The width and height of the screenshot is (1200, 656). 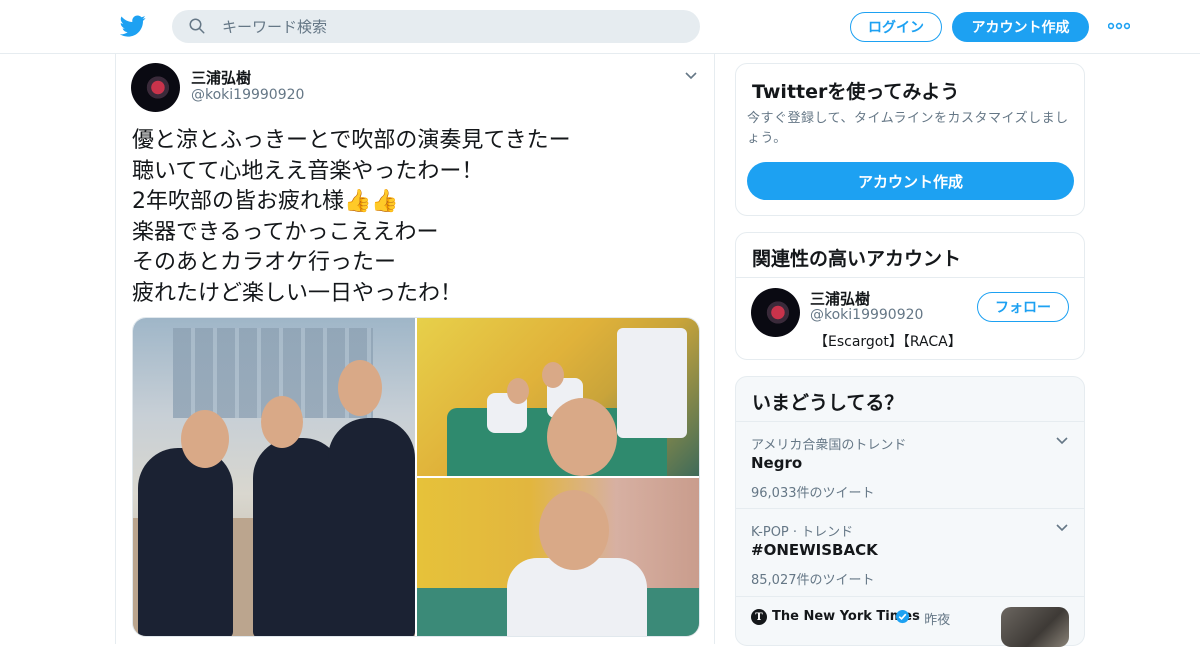 I want to click on author-avatar, so click(x=155, y=87).